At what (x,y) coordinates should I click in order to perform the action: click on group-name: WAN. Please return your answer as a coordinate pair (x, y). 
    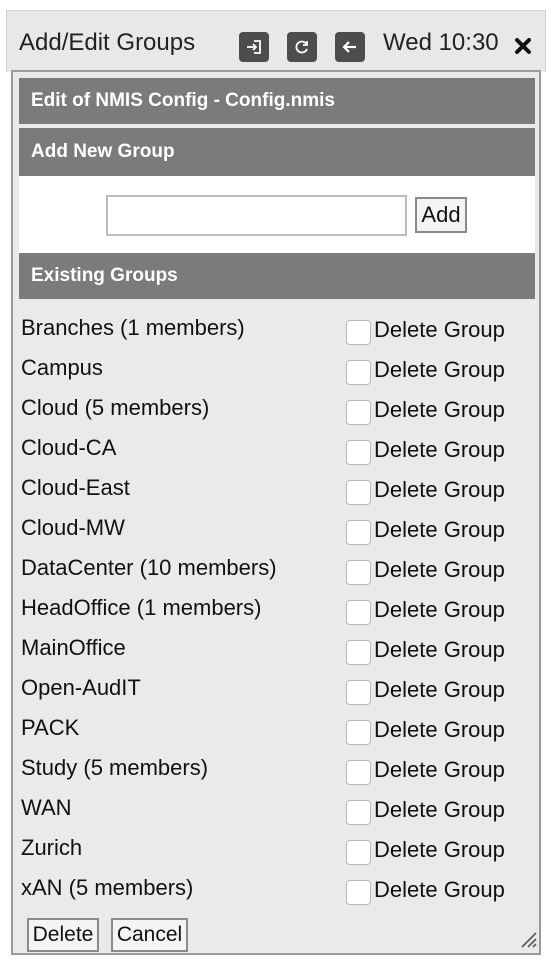
    Looking at the image, I should click on (46, 807).